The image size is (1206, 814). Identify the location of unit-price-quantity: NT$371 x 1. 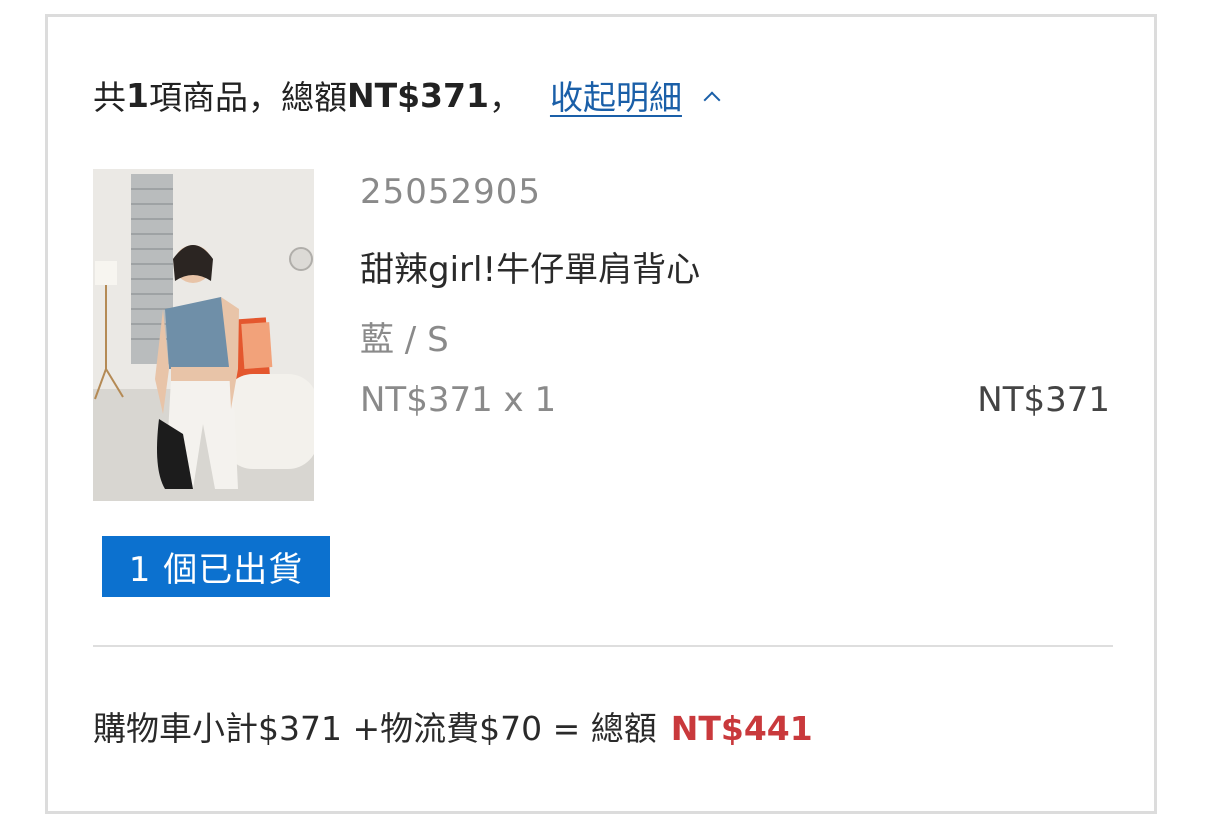
(458, 400).